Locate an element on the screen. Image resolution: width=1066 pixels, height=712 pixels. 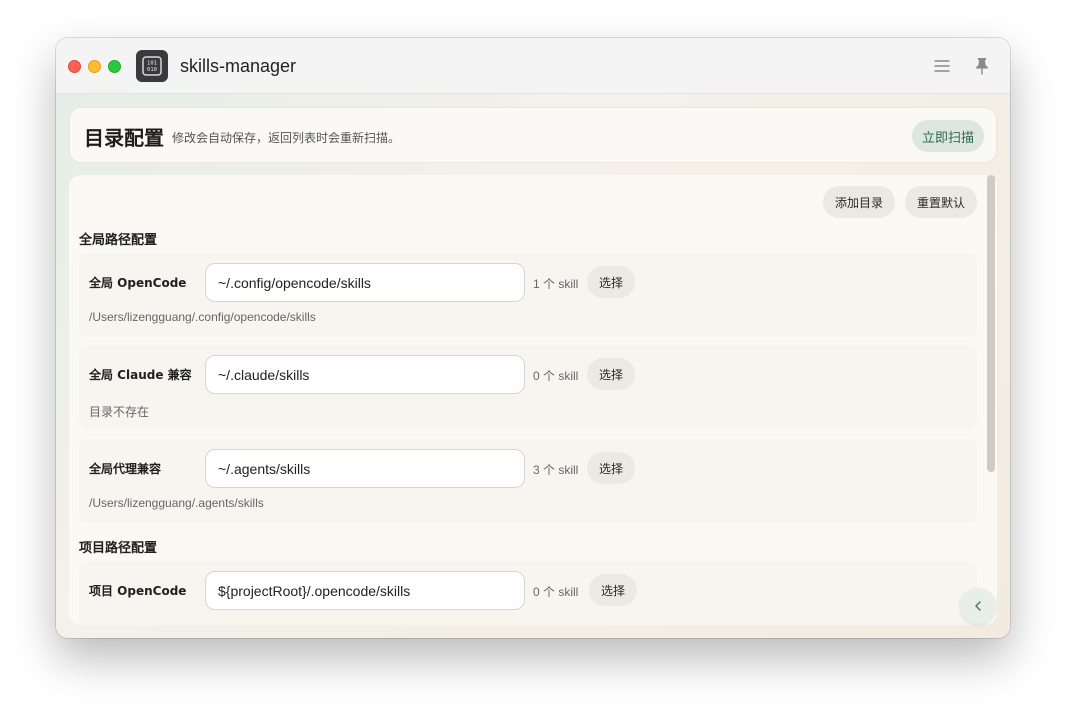
path-input: ~/.agents/skills is located at coordinates (365, 468).